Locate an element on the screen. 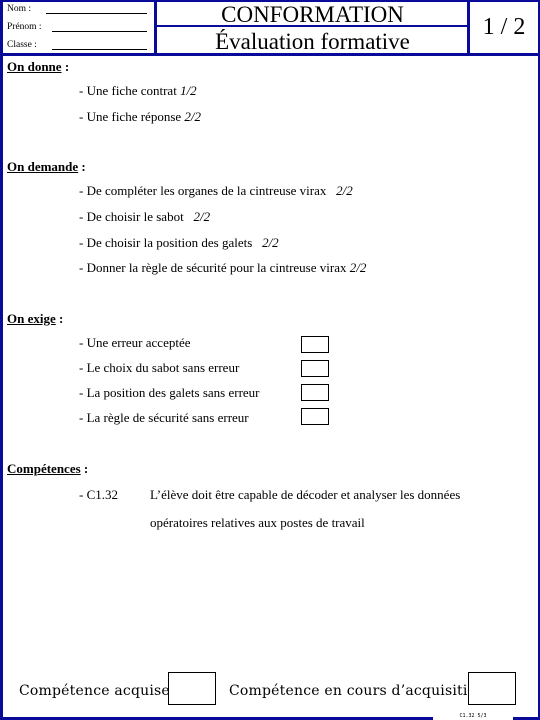  item-text: - Une erreur acceptée is located at coordinates (135, 342).